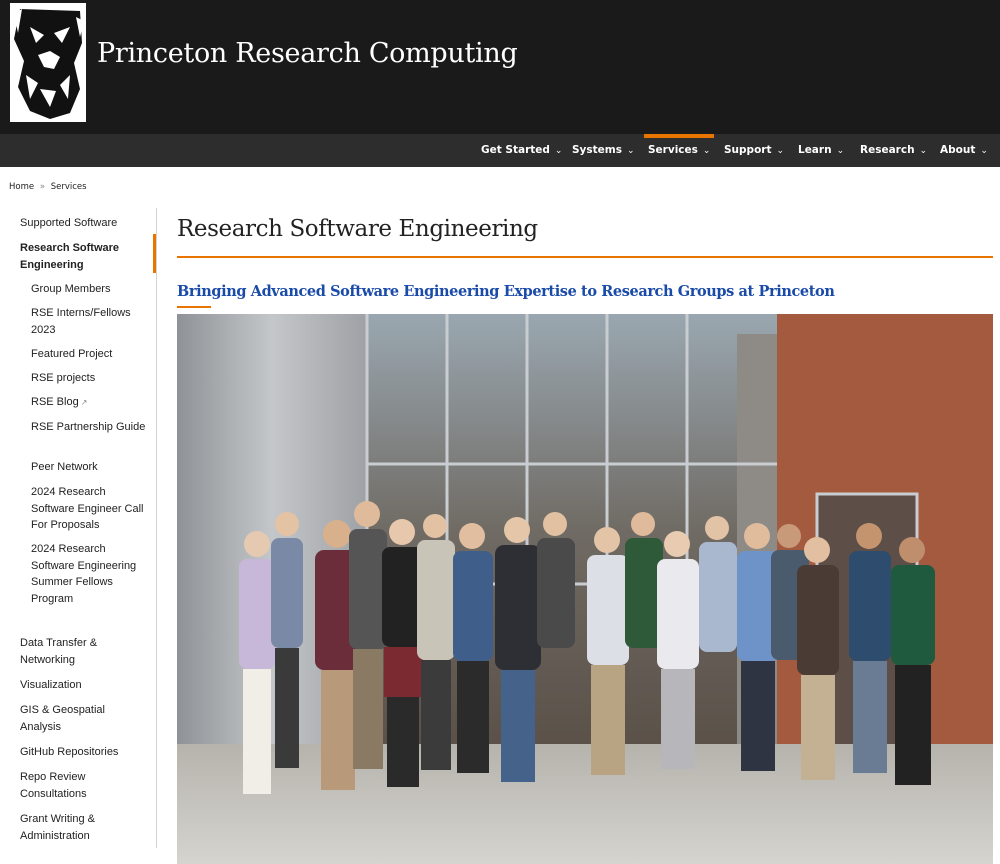  Describe the element at coordinates (194, 307) in the screenshot. I see `subtitle-underline` at that location.